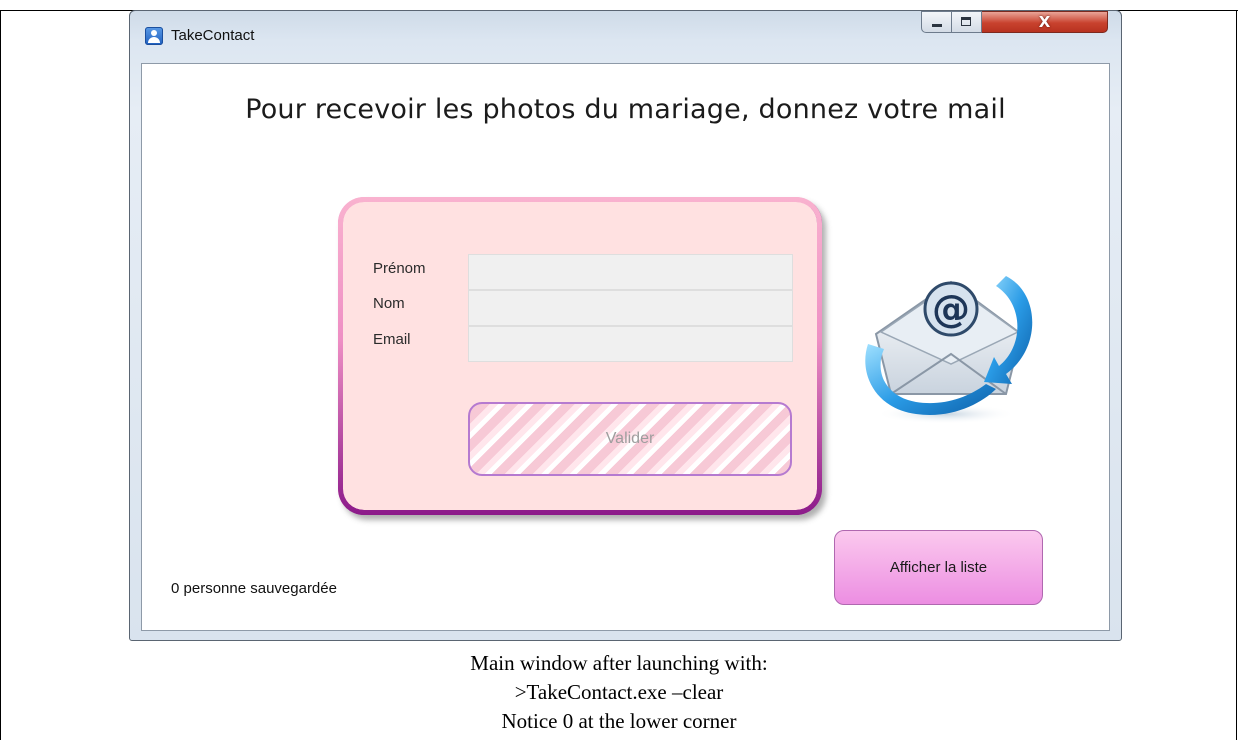 This screenshot has width=1238, height=740. I want to click on maximize-button, so click(967, 22).